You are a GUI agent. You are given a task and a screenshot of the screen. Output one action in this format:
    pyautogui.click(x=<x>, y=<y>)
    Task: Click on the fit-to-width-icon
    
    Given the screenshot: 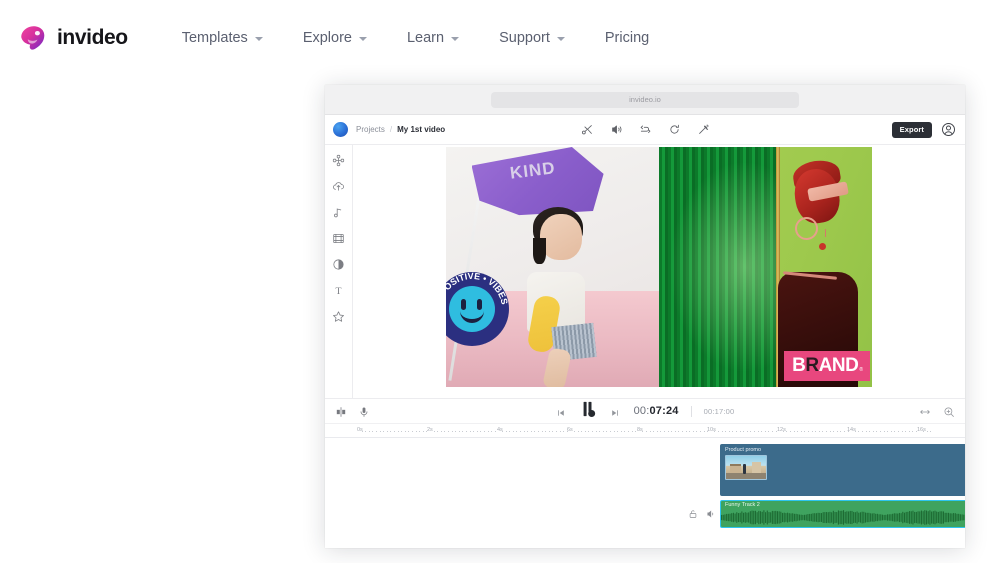 What is the action you would take?
    pyautogui.click(x=925, y=411)
    